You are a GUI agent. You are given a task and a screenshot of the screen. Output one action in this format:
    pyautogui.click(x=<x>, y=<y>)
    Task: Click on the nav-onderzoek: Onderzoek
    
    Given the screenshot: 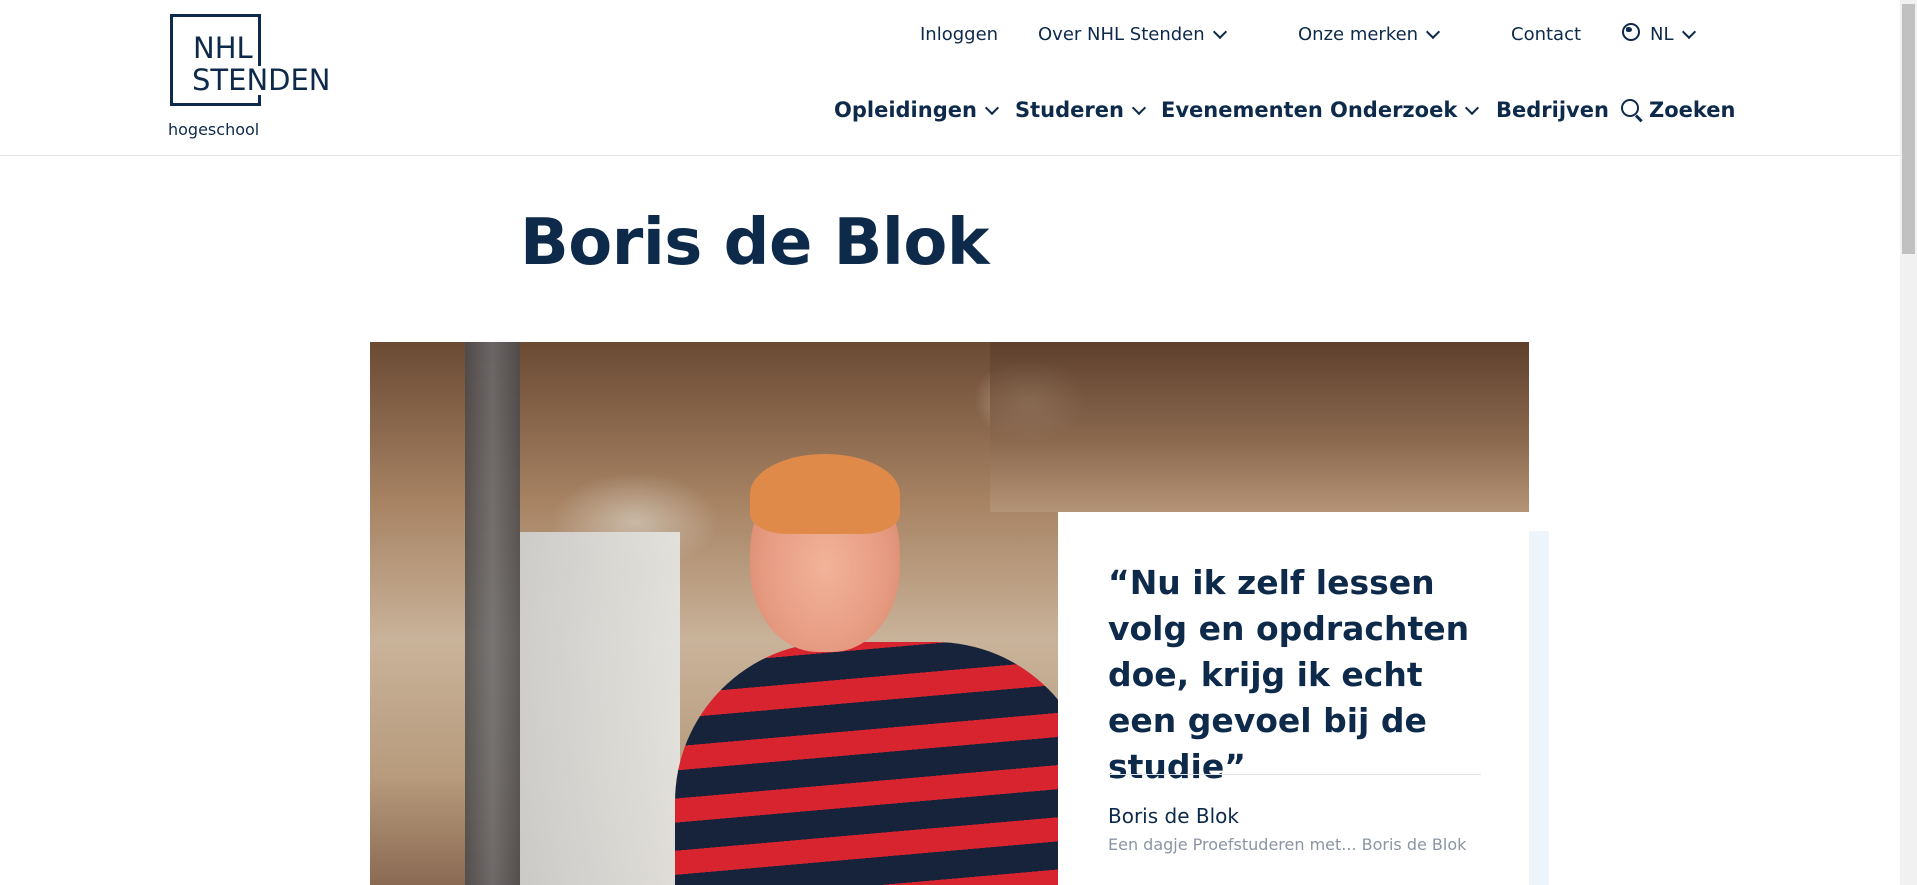 What is the action you would take?
    pyautogui.click(x=1405, y=110)
    